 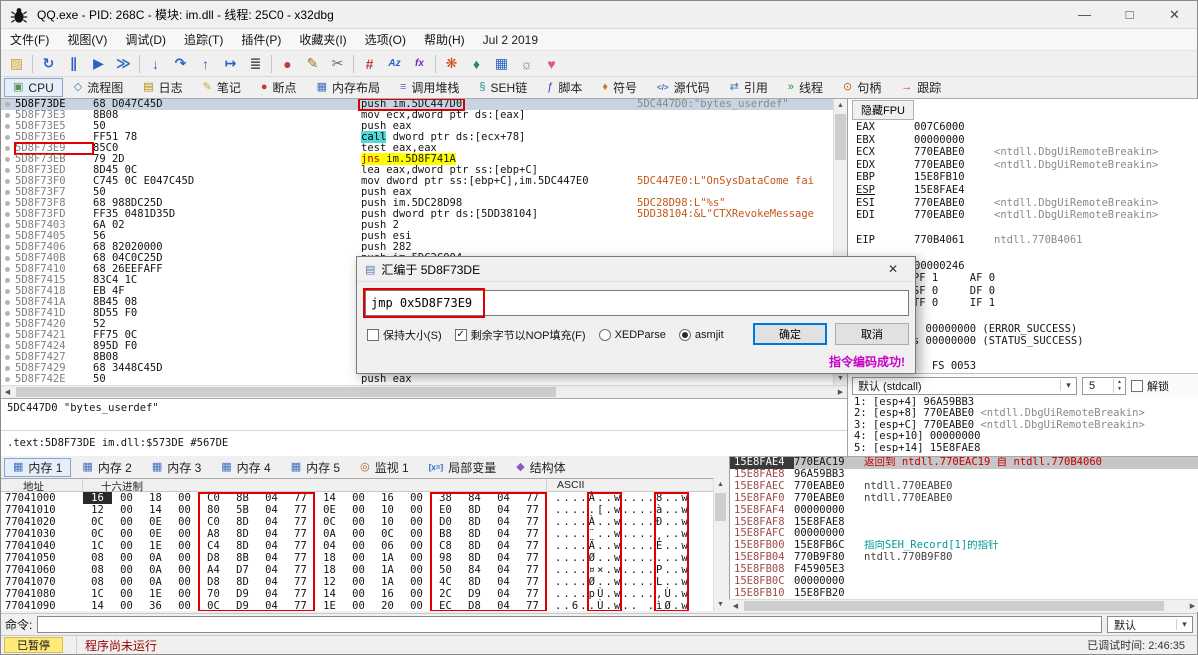 What do you see at coordinates (33, 87) in the screenshot?
I see `tab-cpu: ▣ CPU` at bounding box center [33, 87].